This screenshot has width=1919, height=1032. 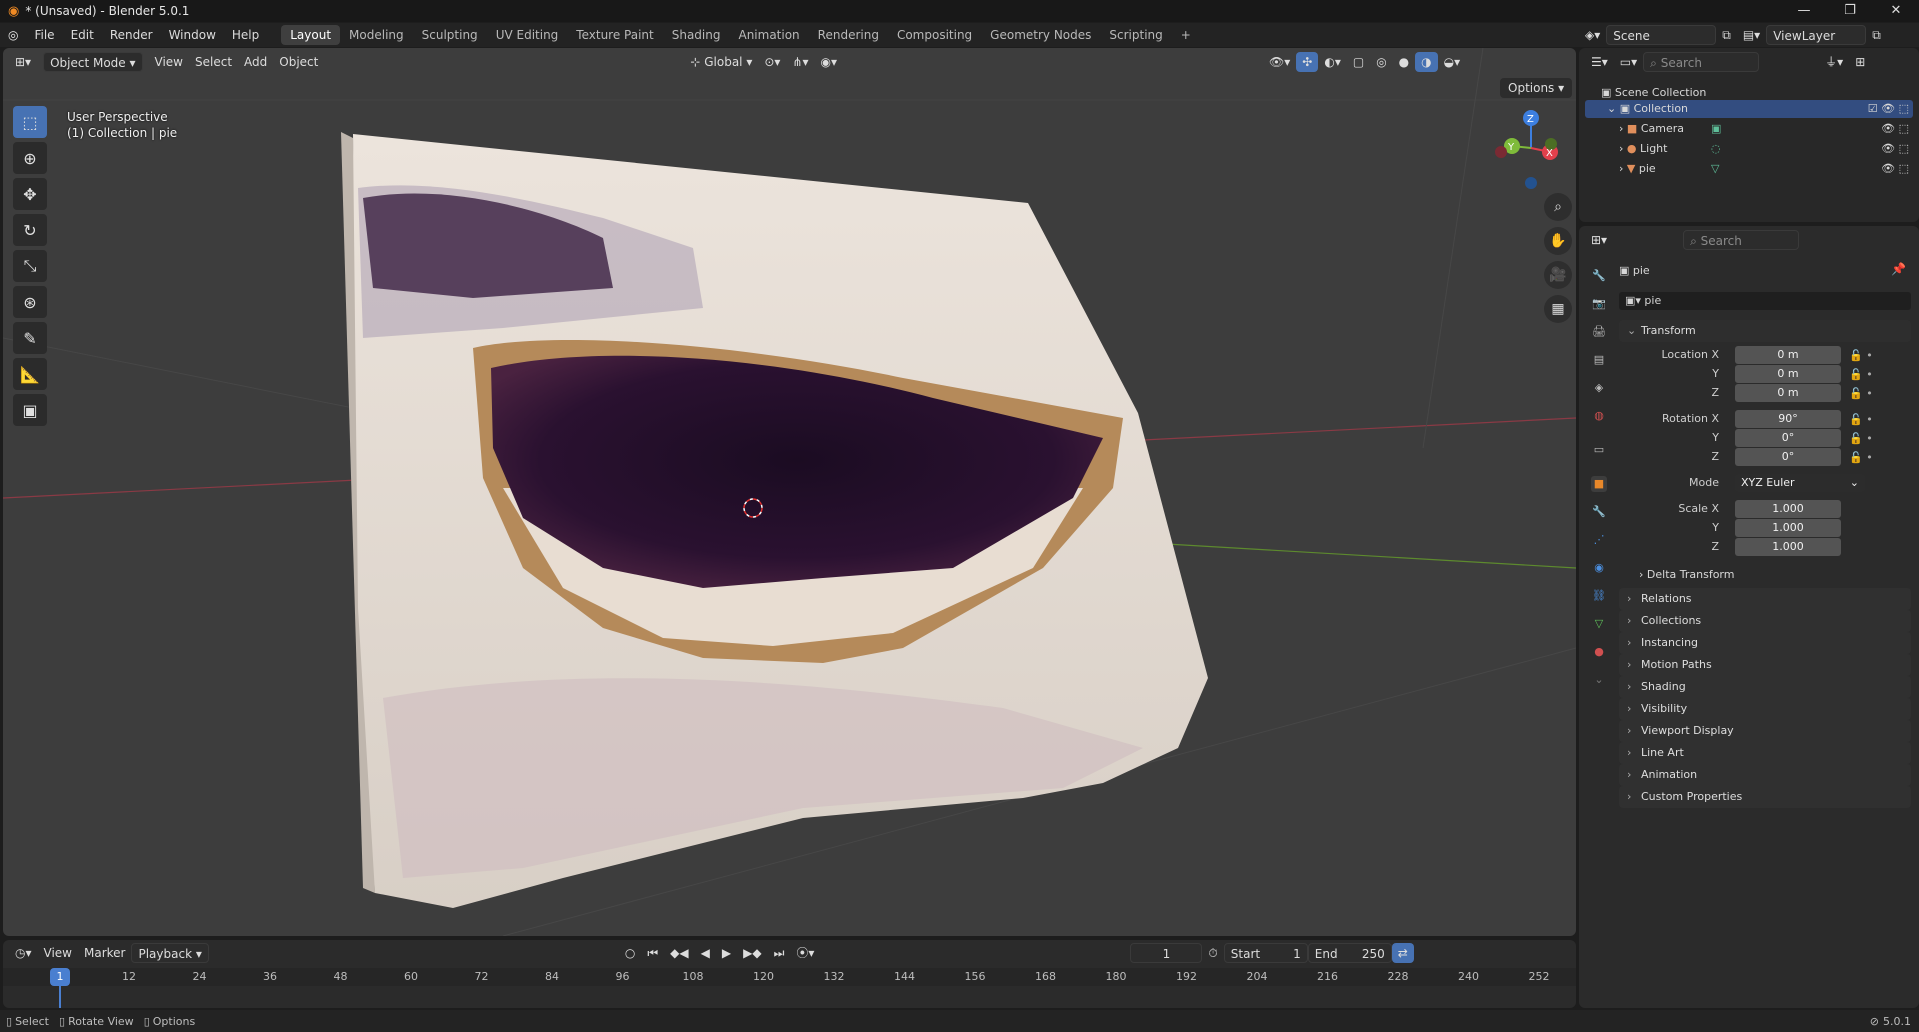 What do you see at coordinates (58, 953) in the screenshot?
I see `timeline-menu-view: View` at bounding box center [58, 953].